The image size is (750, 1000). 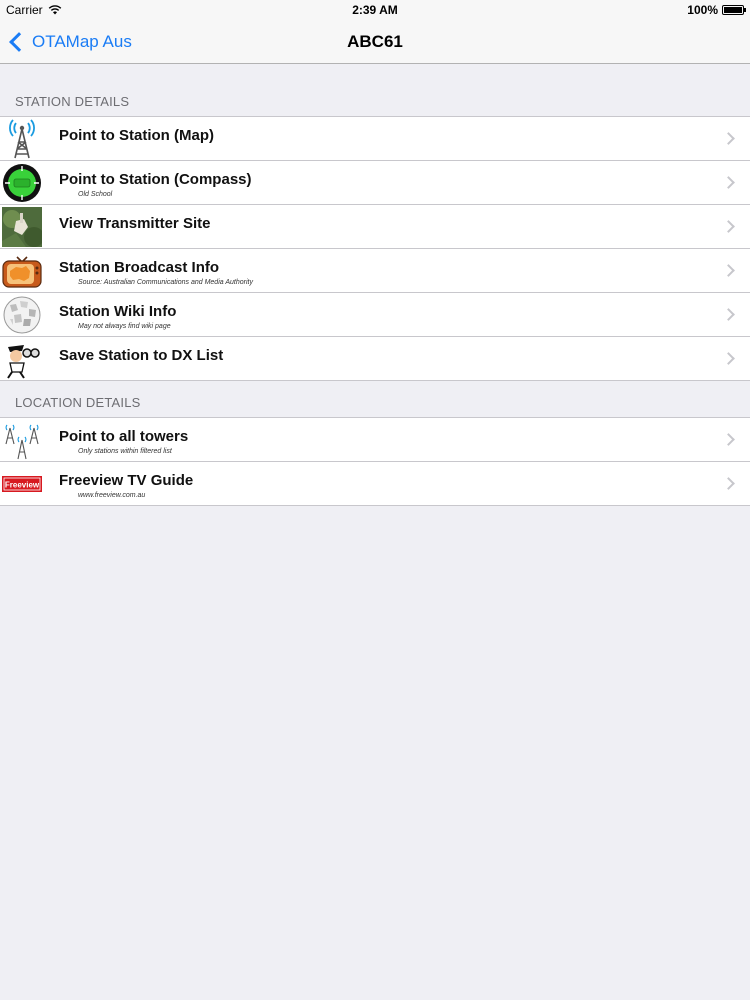 I want to click on row-save-station-dx-list: Save Station to DX List, so click(x=375, y=358).